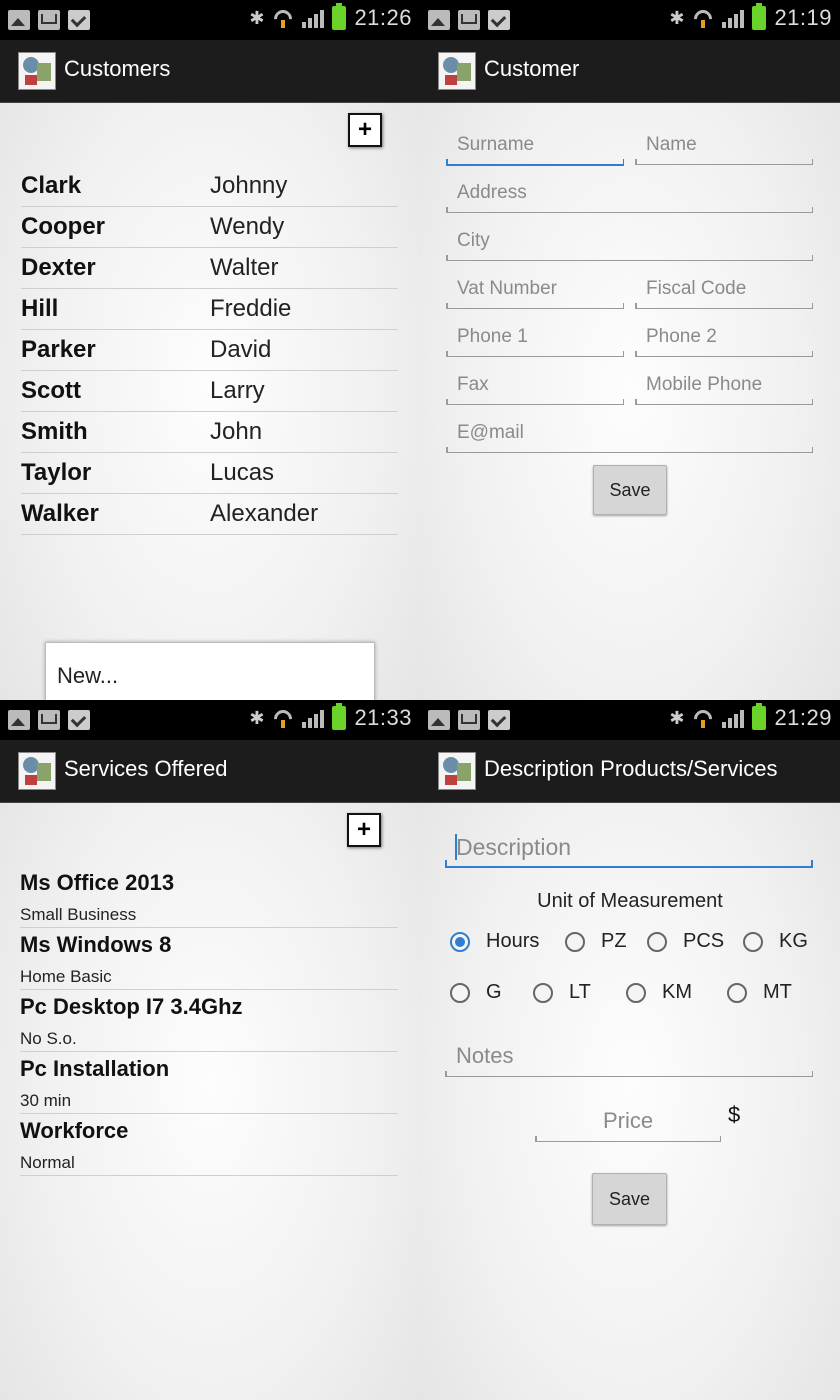 The height and width of the screenshot is (1400, 840). I want to click on customer-surname: Parker, so click(58, 349).